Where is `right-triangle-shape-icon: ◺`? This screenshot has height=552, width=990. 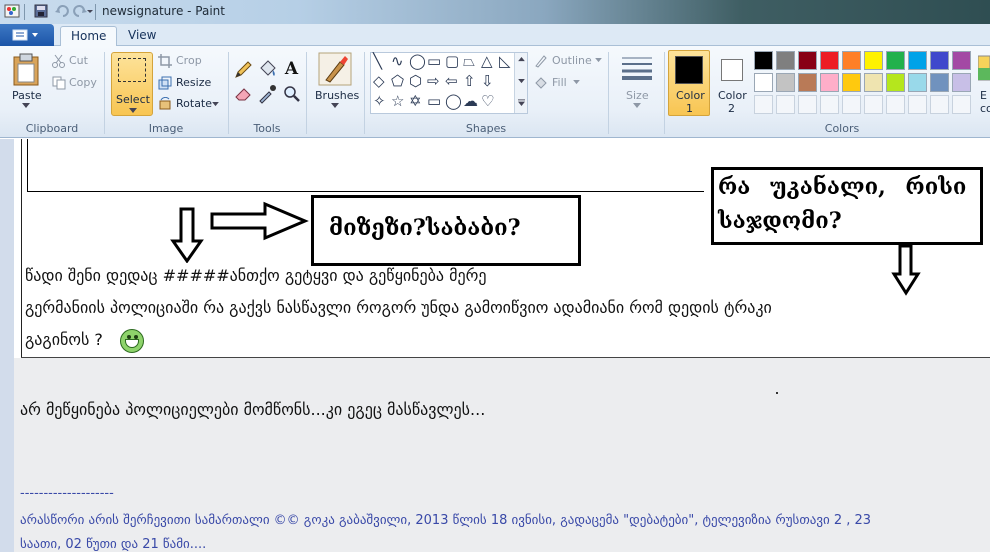
right-triangle-shape-icon: ◺ is located at coordinates (505, 61).